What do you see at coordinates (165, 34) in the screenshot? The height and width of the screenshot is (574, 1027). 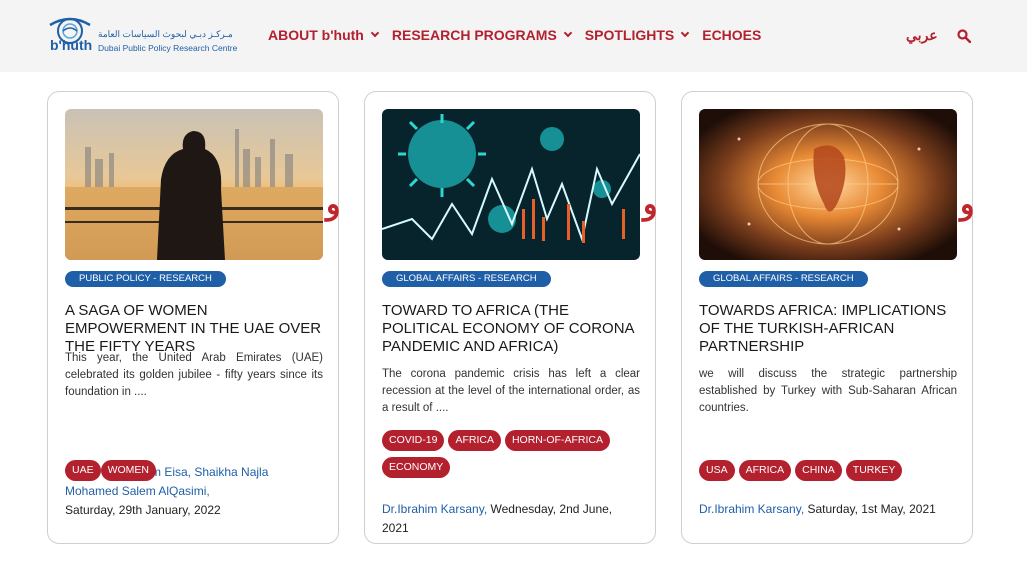 I see `logo-arabic-text: مـركـز دبـي لبحوث السياسات العامة` at bounding box center [165, 34].